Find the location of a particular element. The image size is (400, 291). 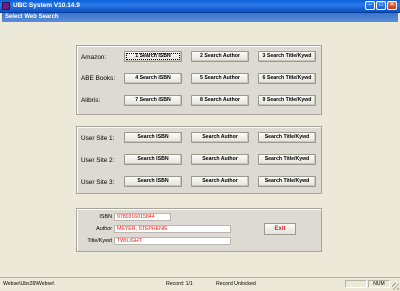

alibris-label: Alibris: is located at coordinates (91, 100).